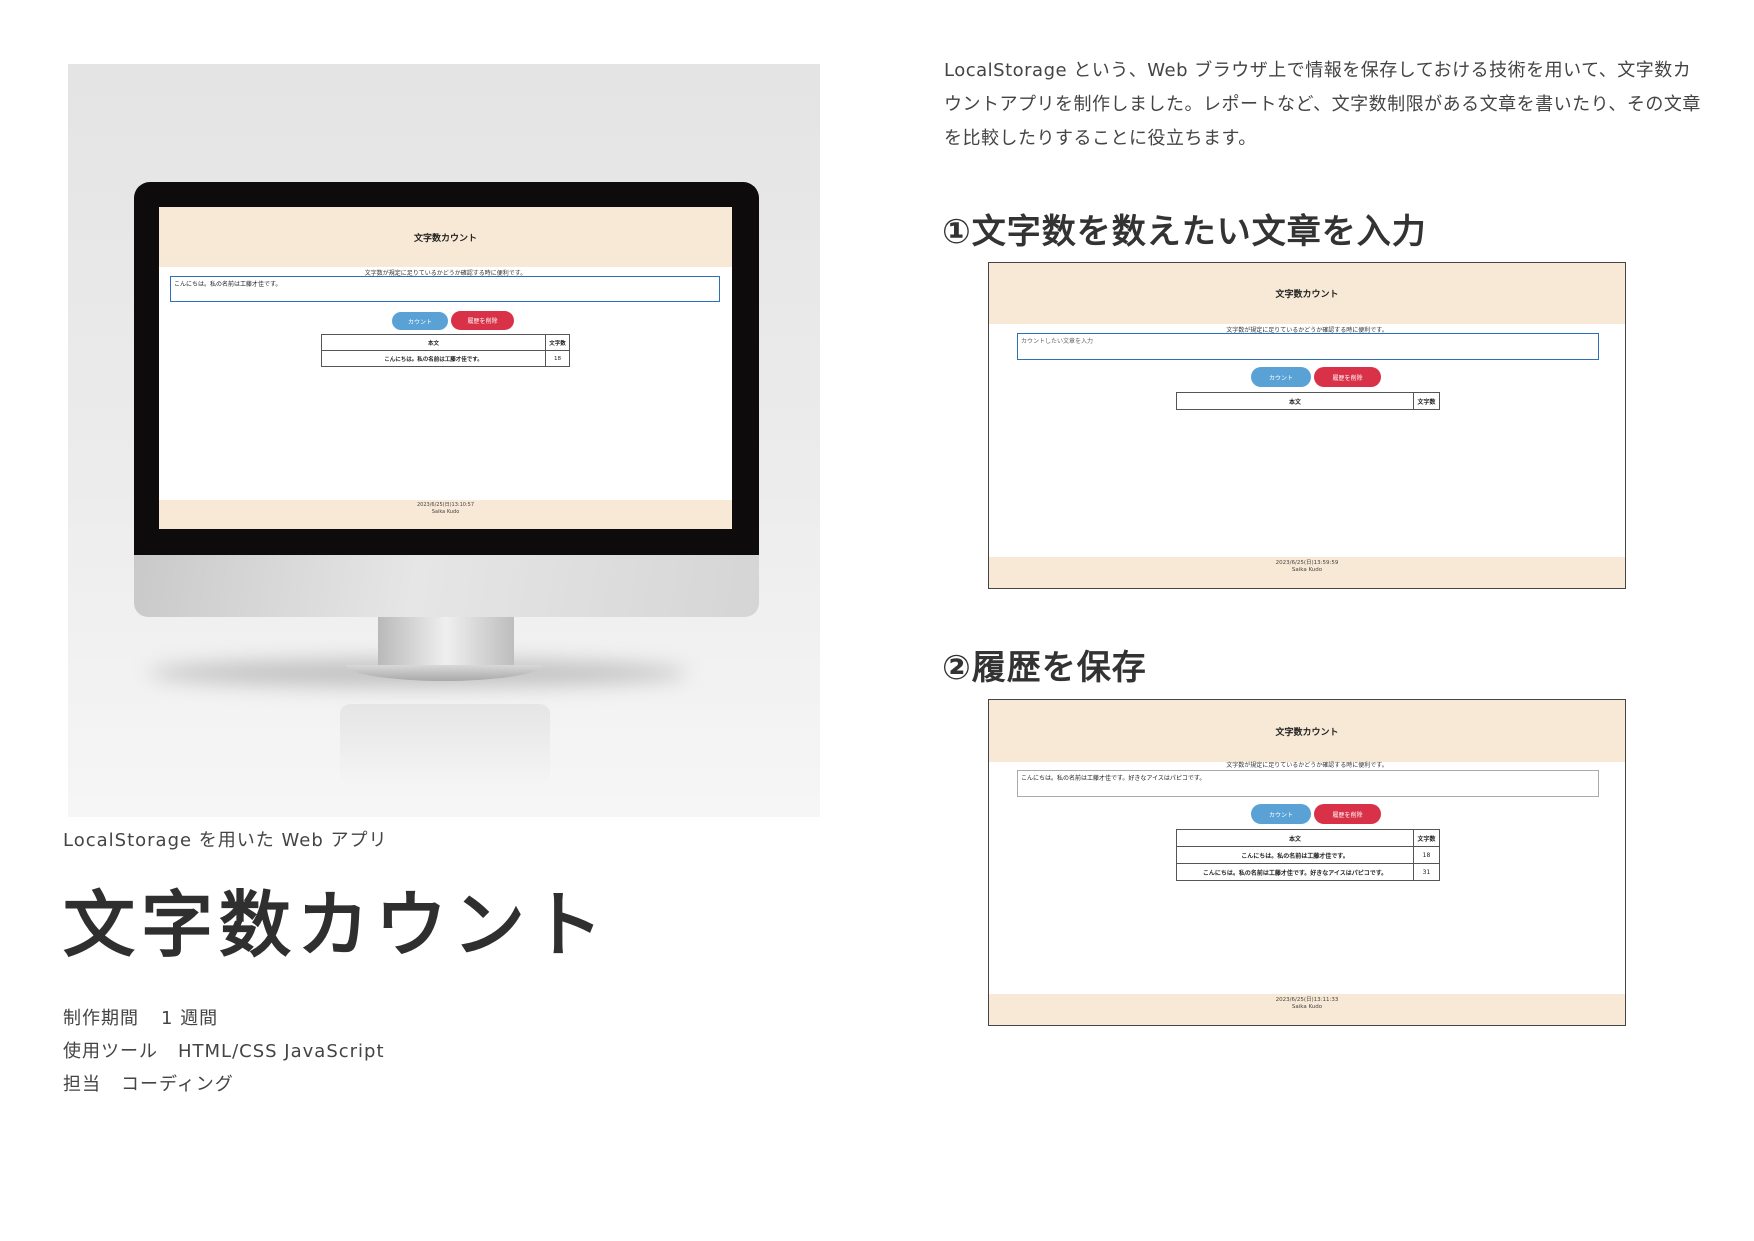 This screenshot has width=1754, height=1241. What do you see at coordinates (1295, 872) in the screenshot?
I see `row-text: こんにちは。私の名前は工藤才佳です。好きなアイスはパピコです。` at bounding box center [1295, 872].